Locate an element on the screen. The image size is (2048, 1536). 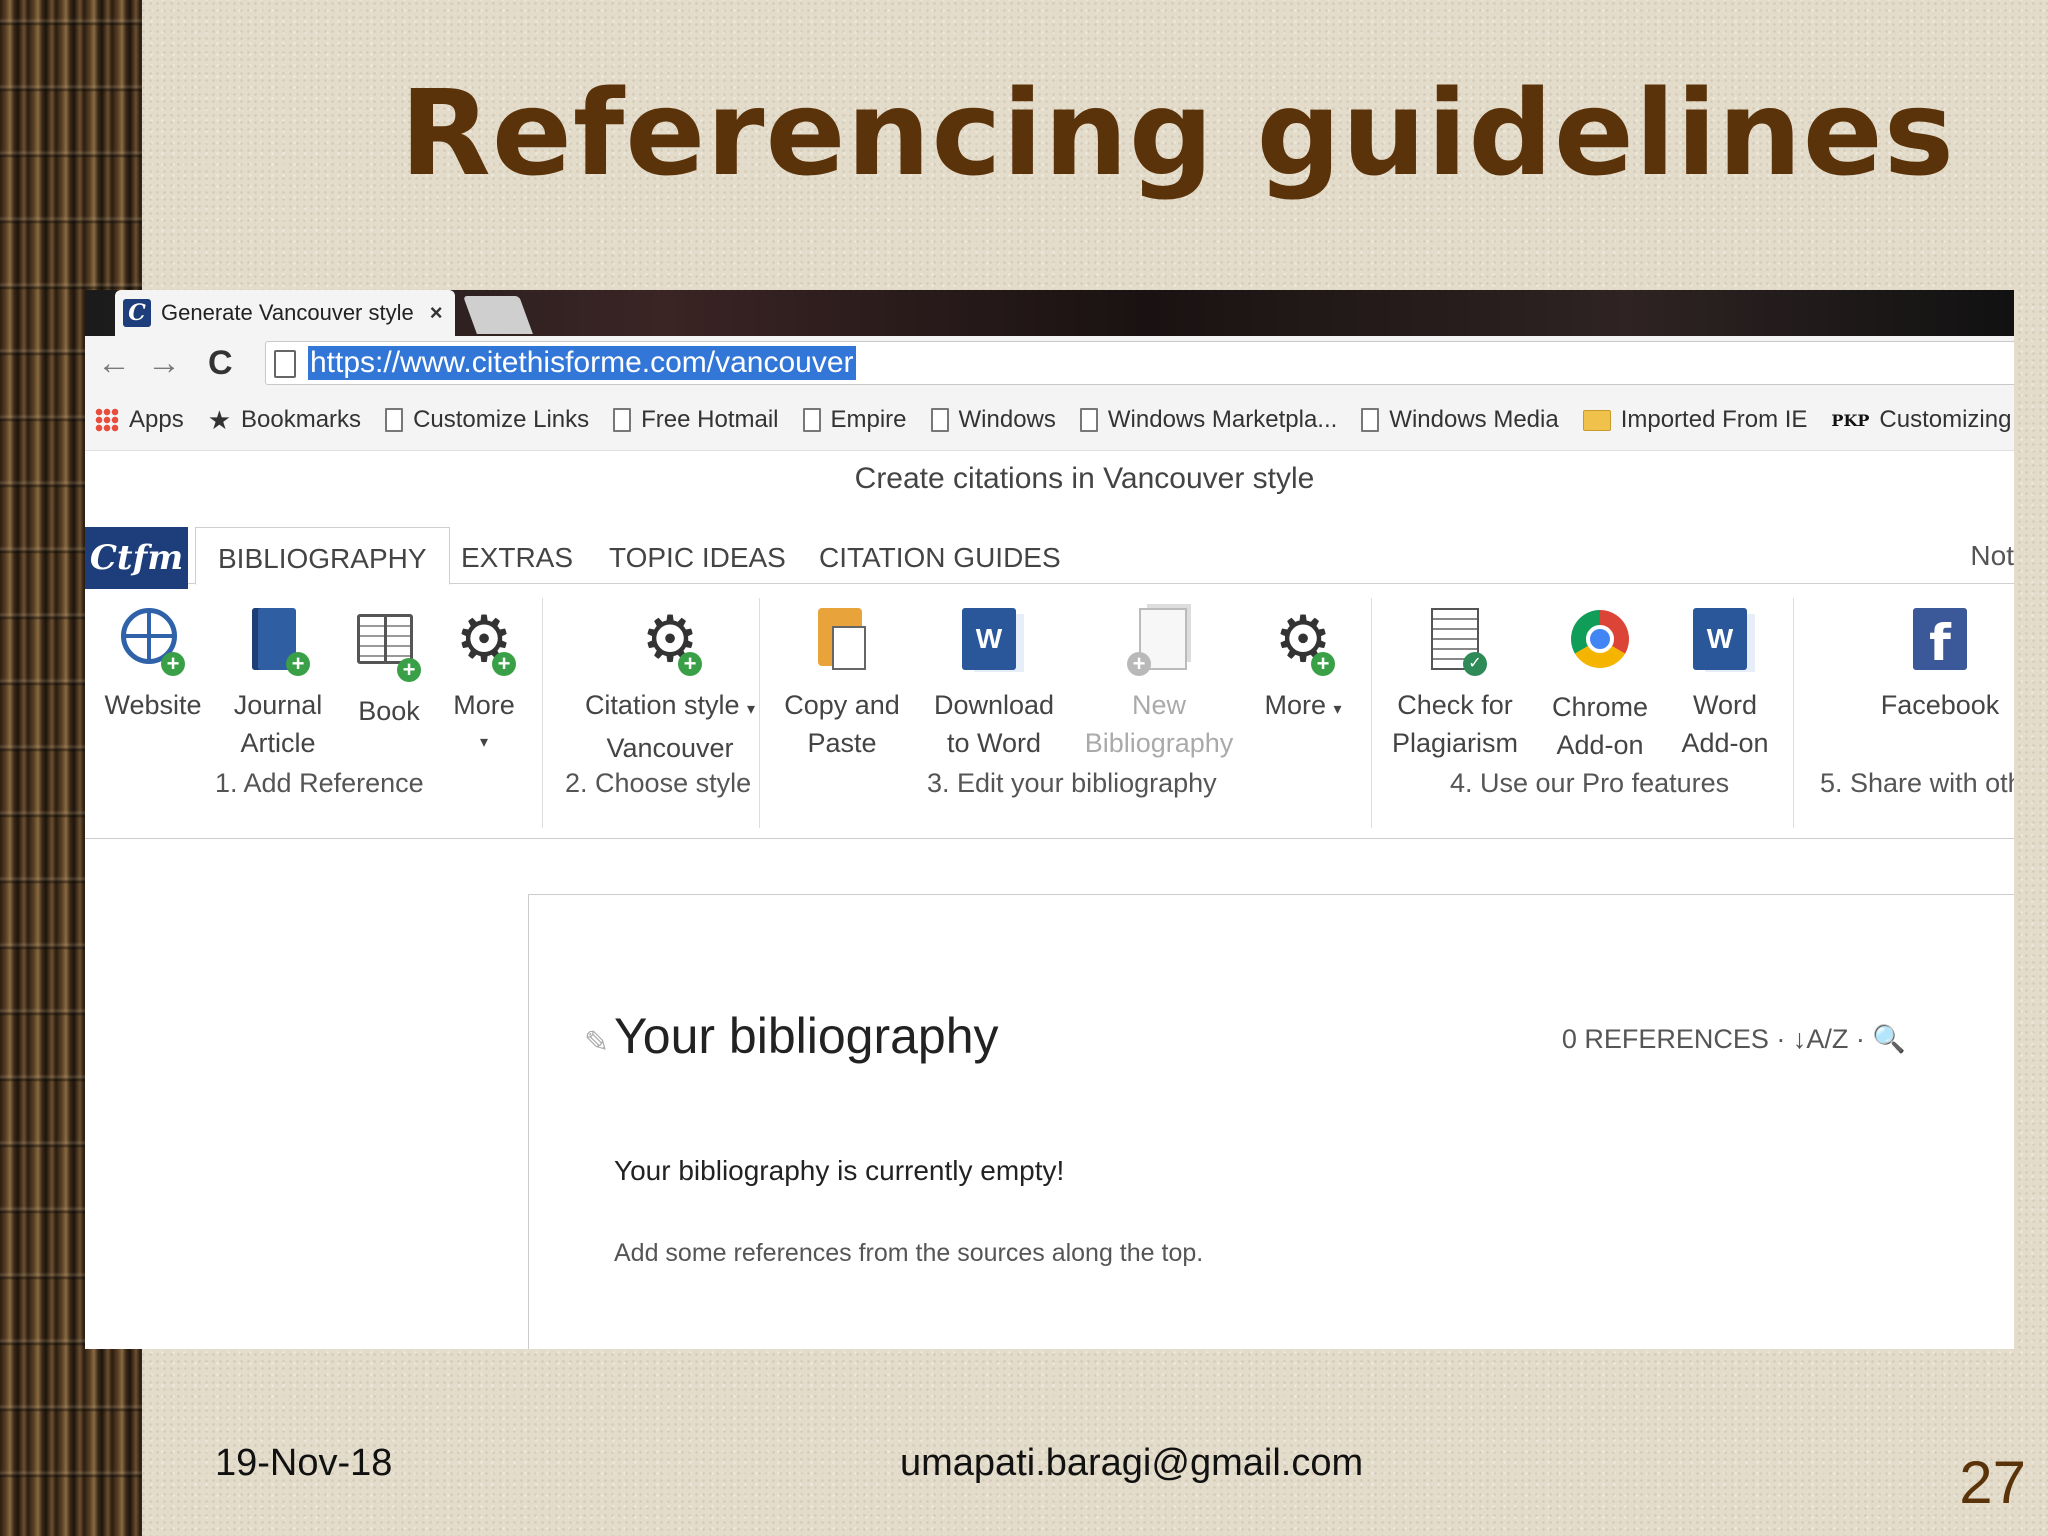
website-button: + Website is located at coordinates (153, 666).